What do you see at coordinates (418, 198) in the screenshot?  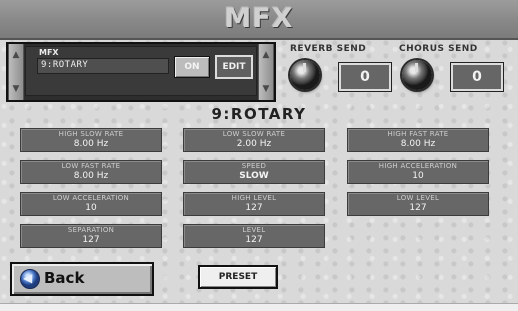 I see `param-name: LOW LEVEL` at bounding box center [418, 198].